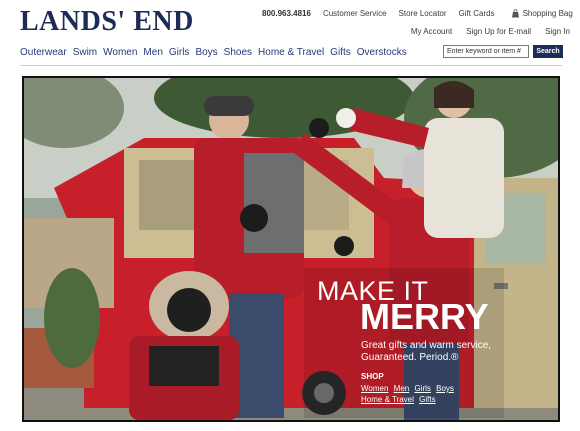 The height and width of the screenshot is (431, 580). I want to click on nav-item-shoes: Shoes, so click(238, 52).